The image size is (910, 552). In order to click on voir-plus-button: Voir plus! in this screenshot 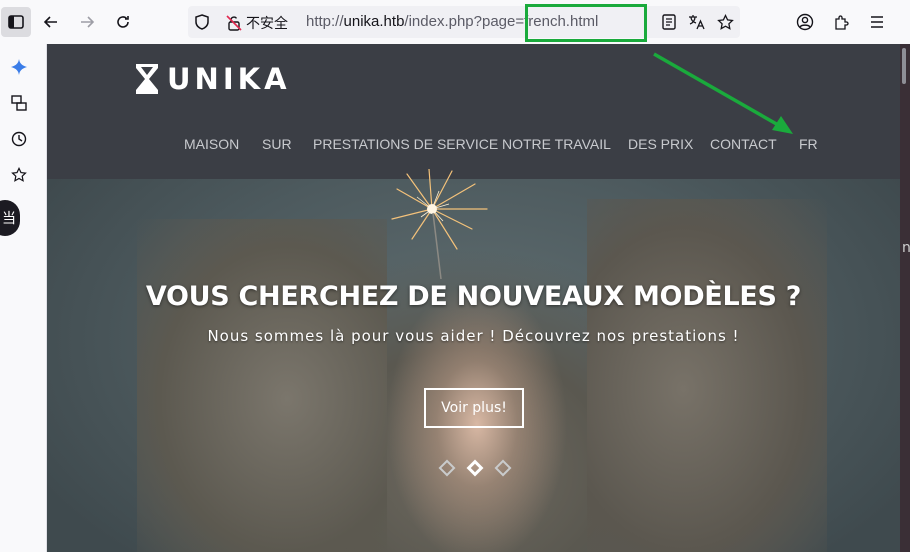, I will do `click(474, 408)`.